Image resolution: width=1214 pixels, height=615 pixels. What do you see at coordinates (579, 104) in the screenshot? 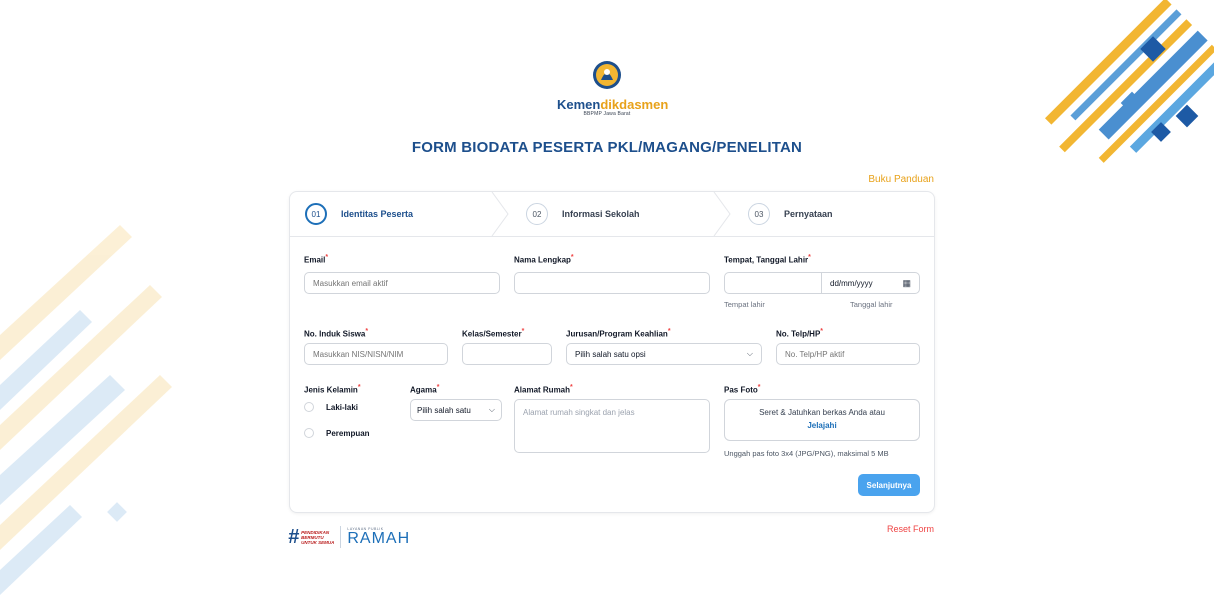
I see `logo-text-part1: Kemen` at bounding box center [579, 104].